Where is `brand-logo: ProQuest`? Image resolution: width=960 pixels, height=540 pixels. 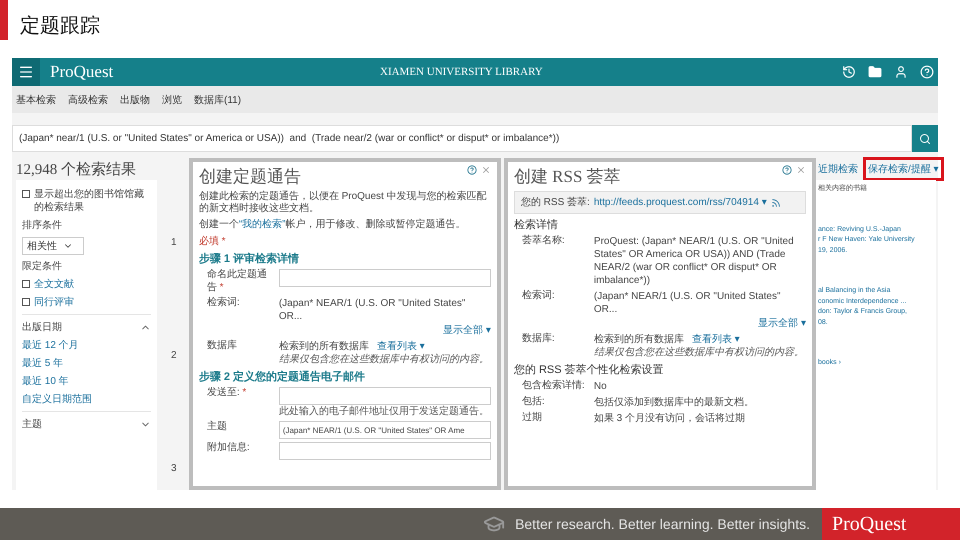
brand-logo: ProQuest is located at coordinates (891, 524).